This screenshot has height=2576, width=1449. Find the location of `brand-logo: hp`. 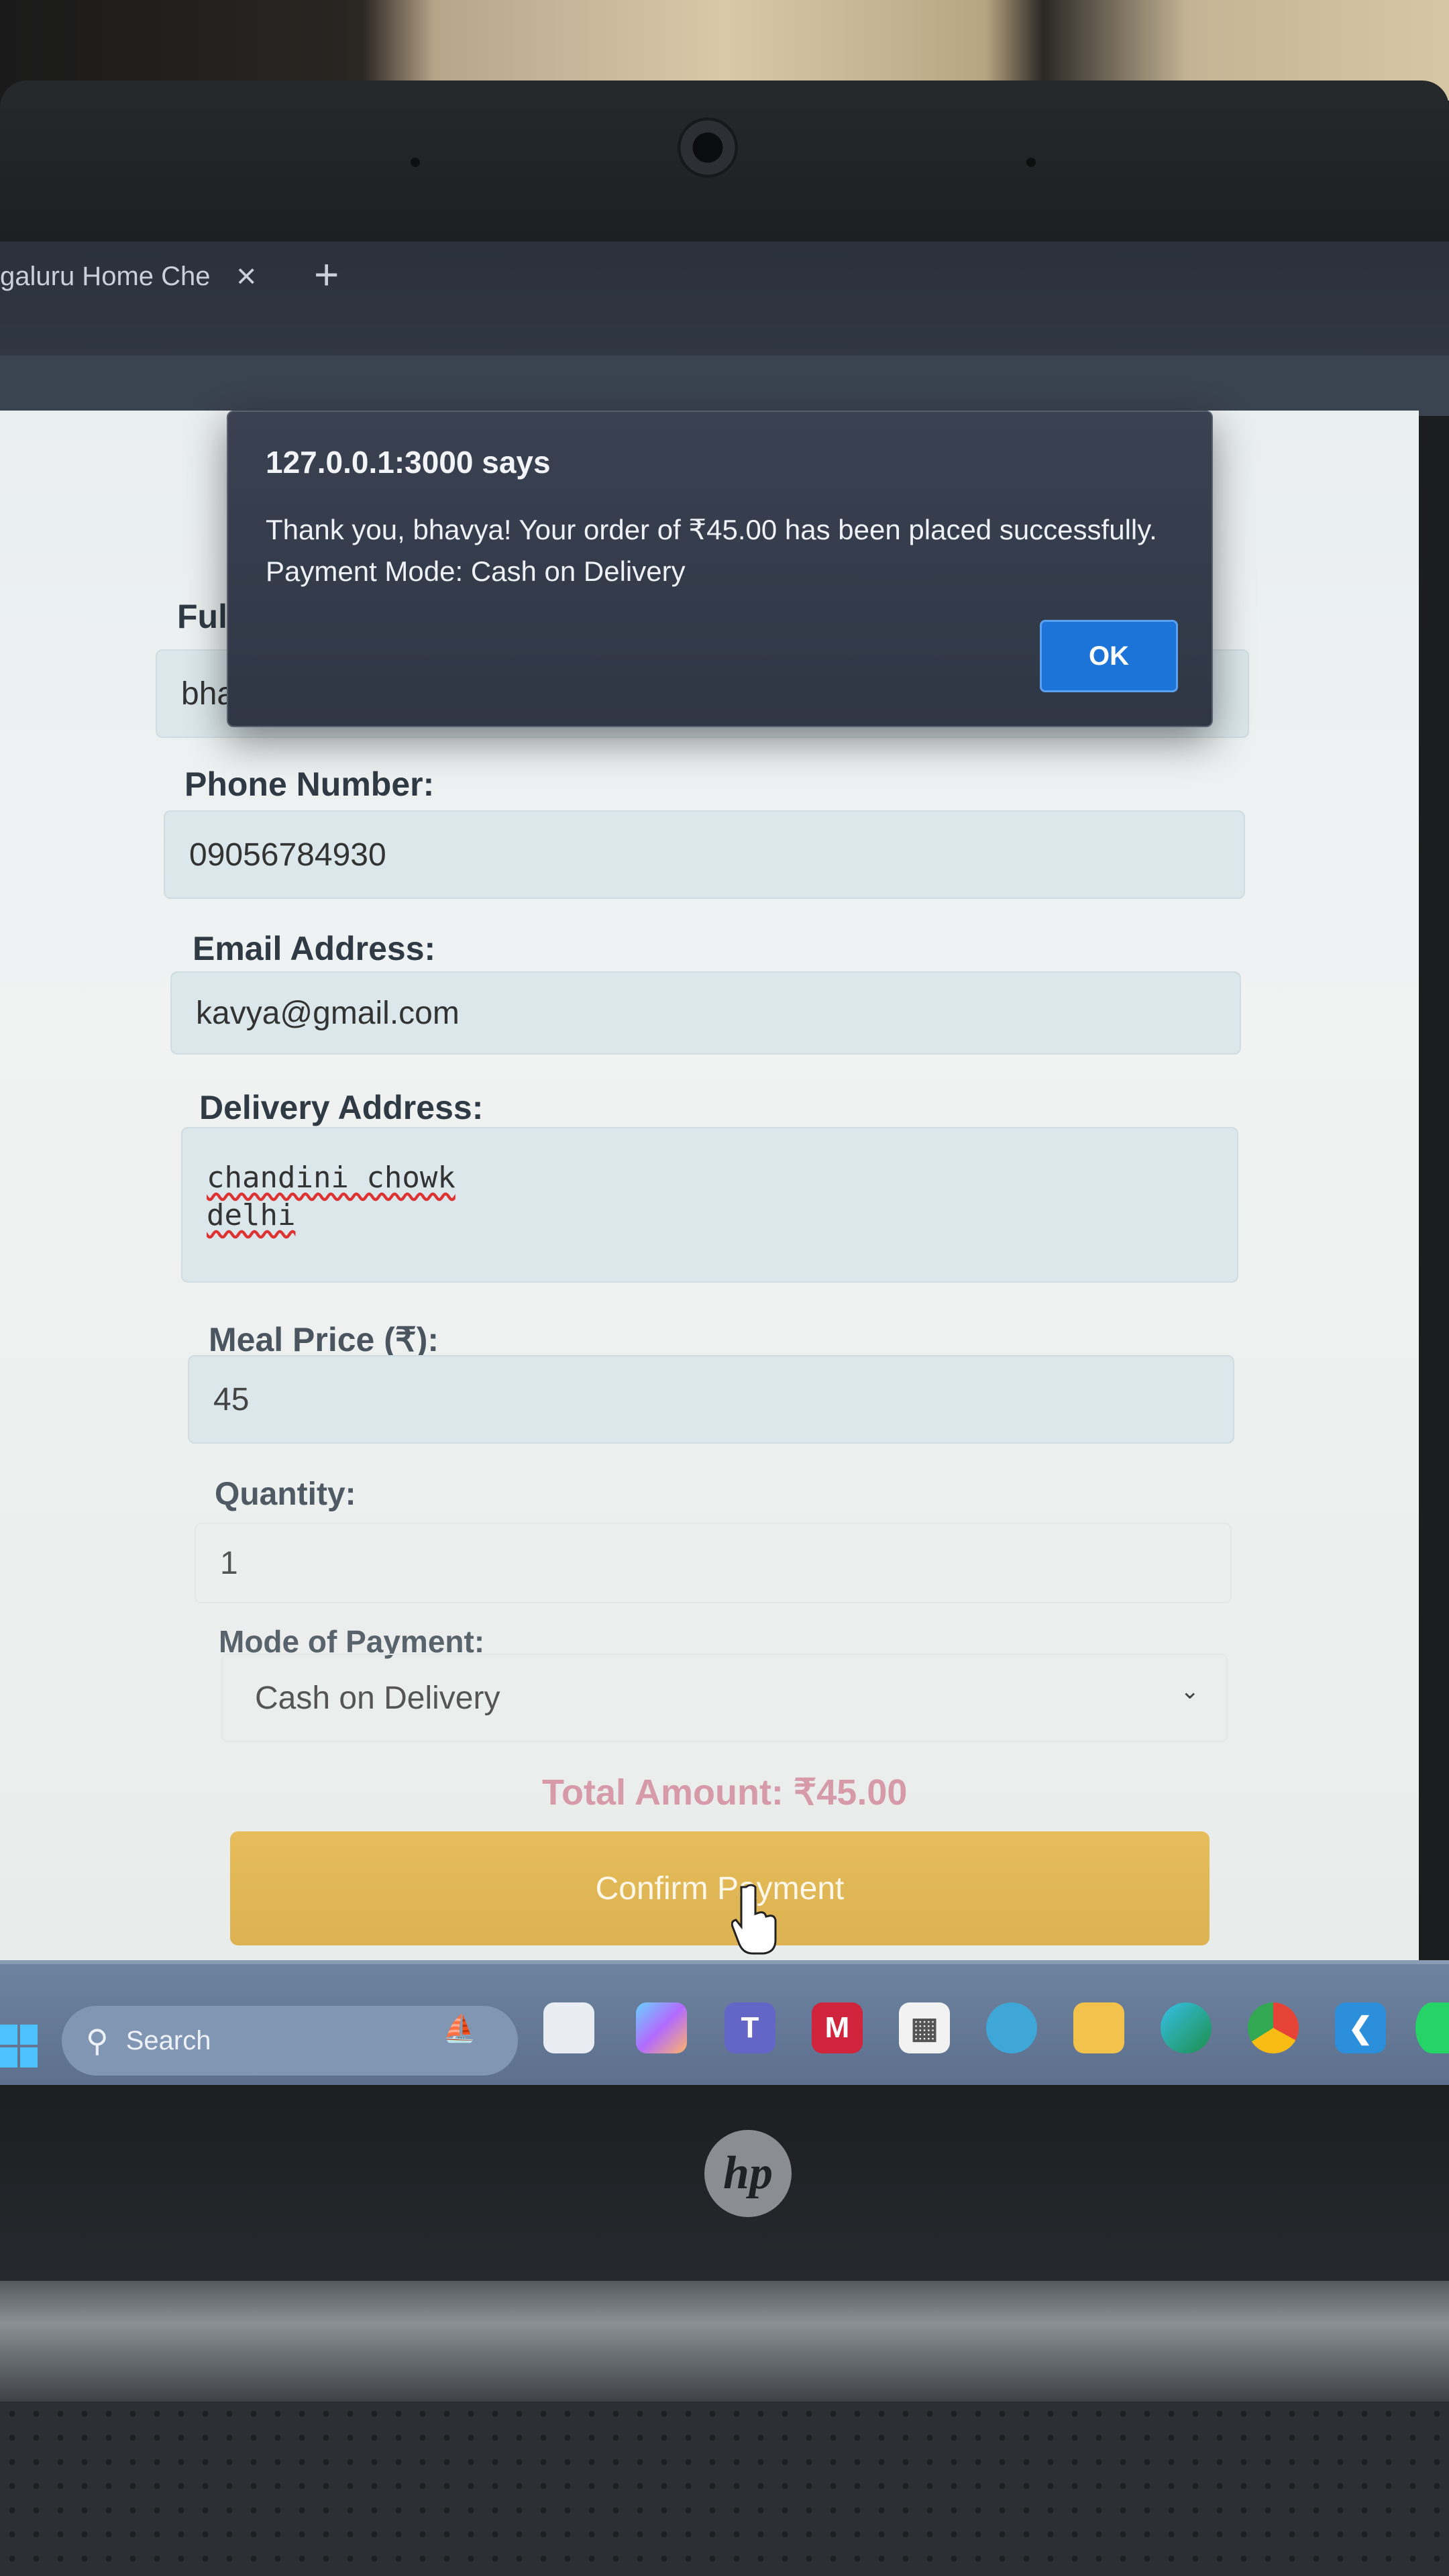

brand-logo: hp is located at coordinates (748, 2173).